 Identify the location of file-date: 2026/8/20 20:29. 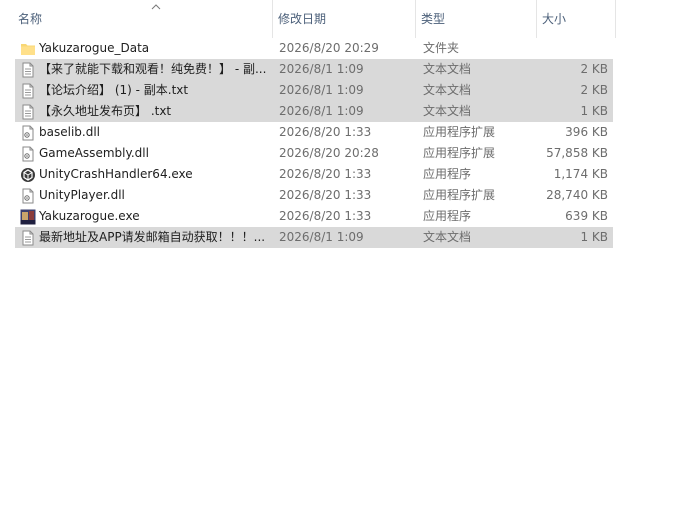
(329, 48).